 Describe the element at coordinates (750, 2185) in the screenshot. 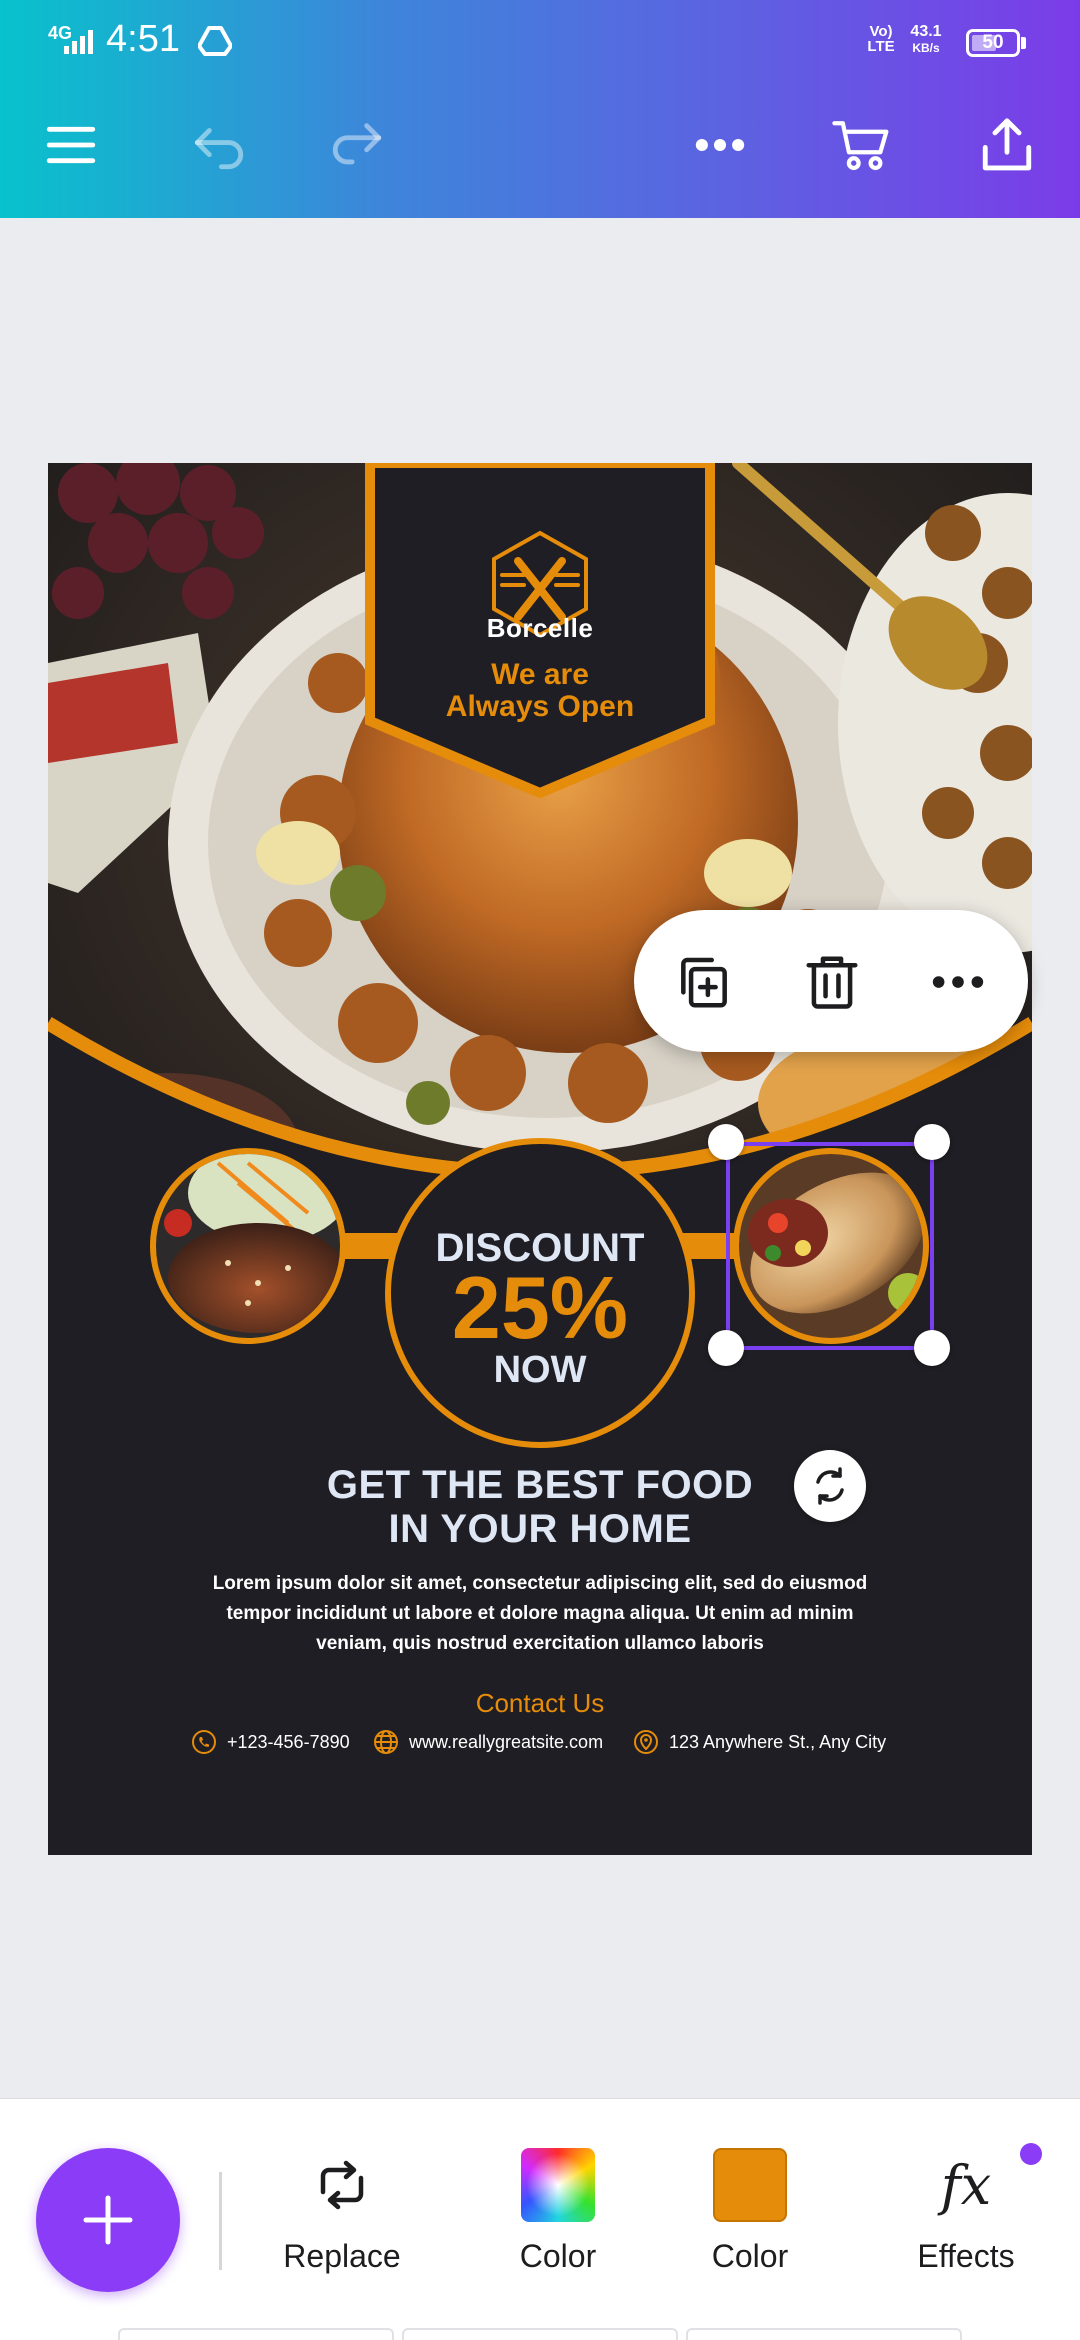

I see `orange-swatch-icon` at that location.